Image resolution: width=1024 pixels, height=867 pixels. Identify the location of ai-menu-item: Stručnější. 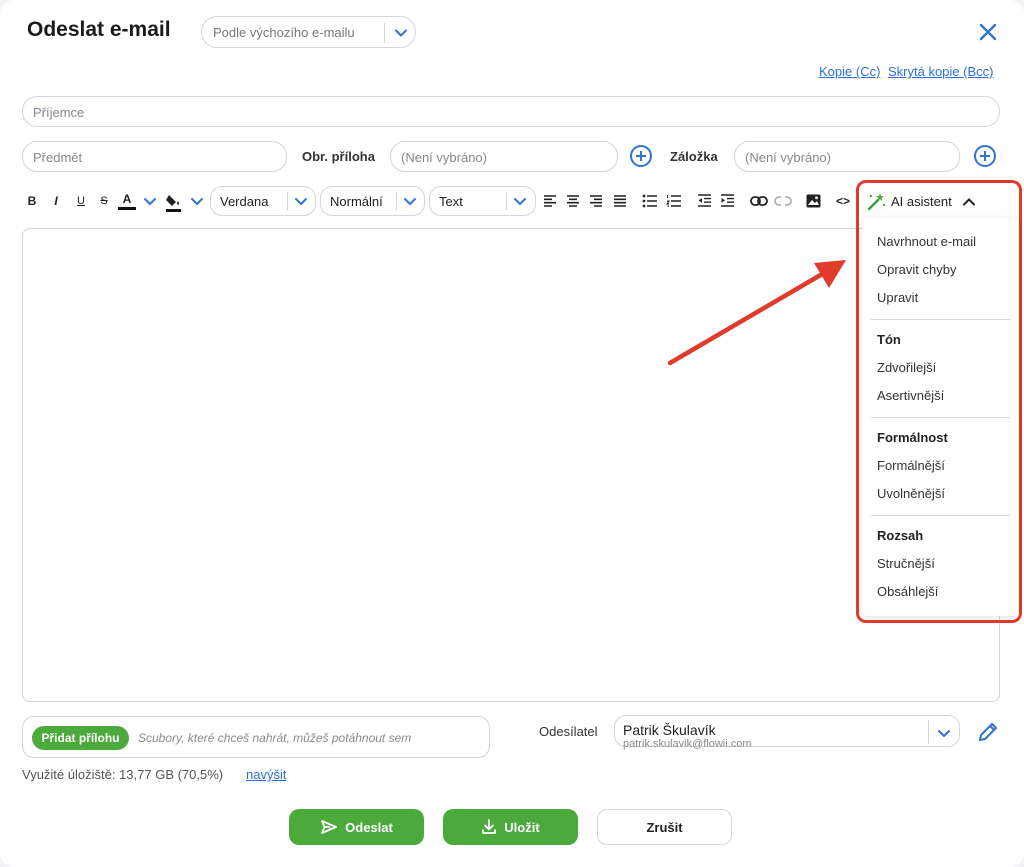
(906, 563).